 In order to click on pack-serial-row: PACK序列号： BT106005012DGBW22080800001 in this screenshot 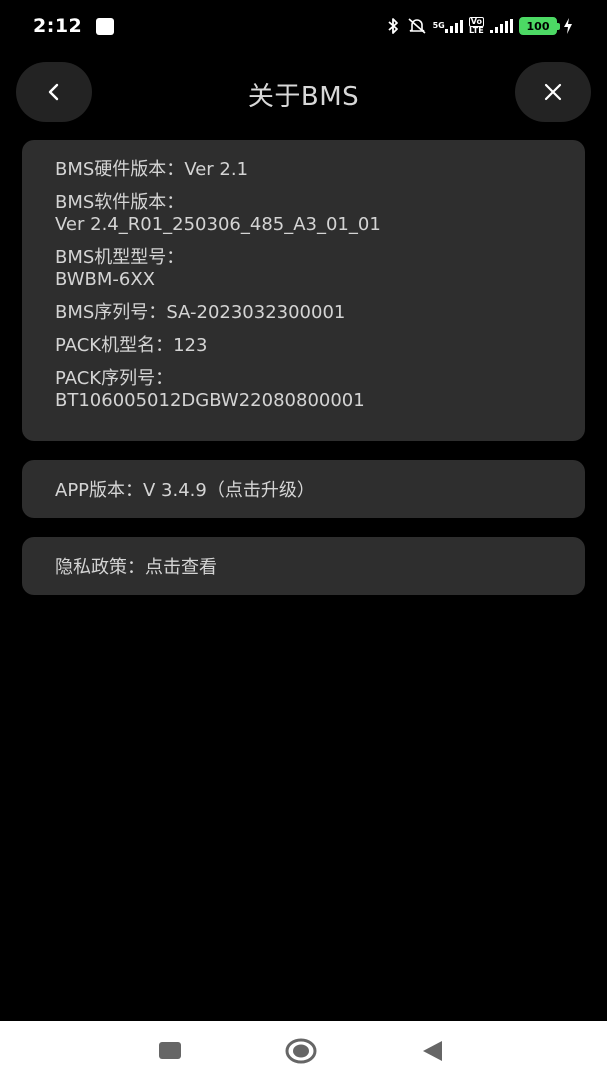, I will do `click(303, 390)`.